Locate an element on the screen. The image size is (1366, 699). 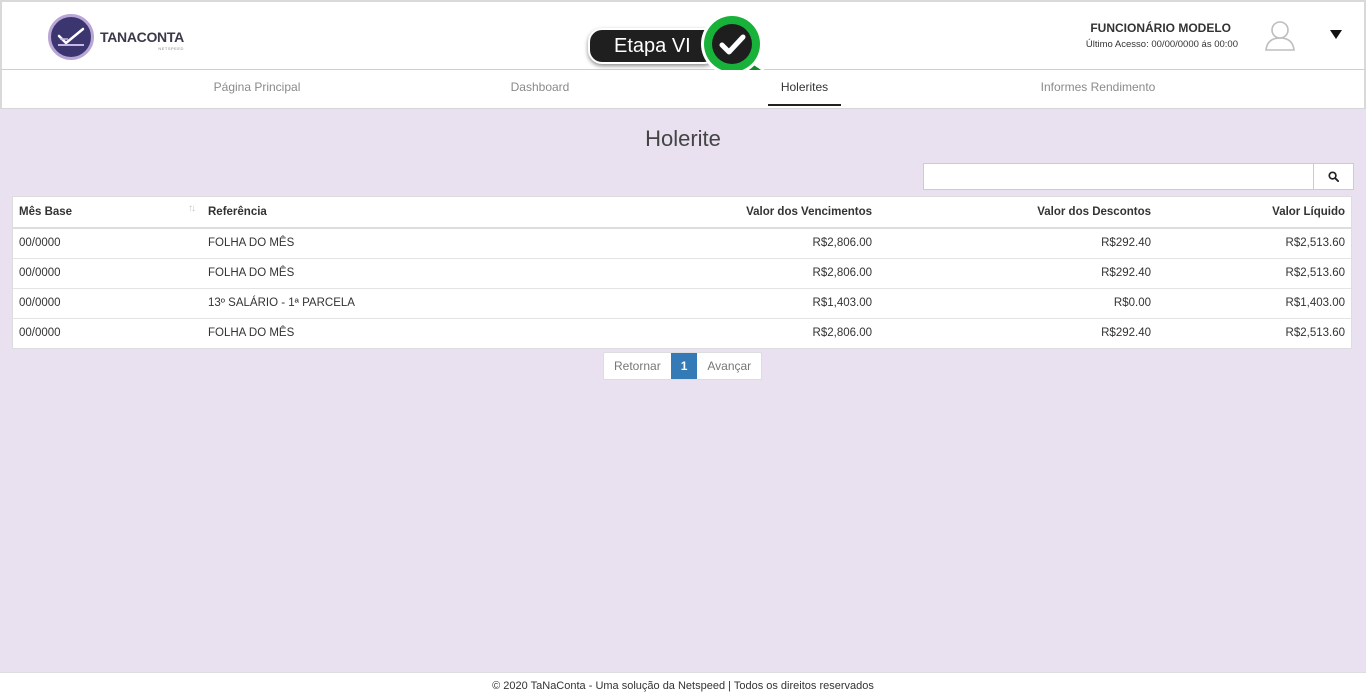
brand-logo: TANACONTA NETSPEED is located at coordinates (116, 37).